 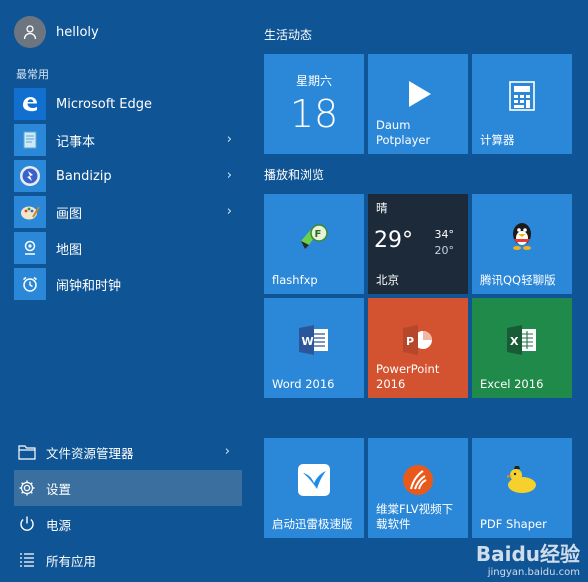 What do you see at coordinates (90, 453) in the screenshot?
I see `bottom-item-label: 文件资源管理器` at bounding box center [90, 453].